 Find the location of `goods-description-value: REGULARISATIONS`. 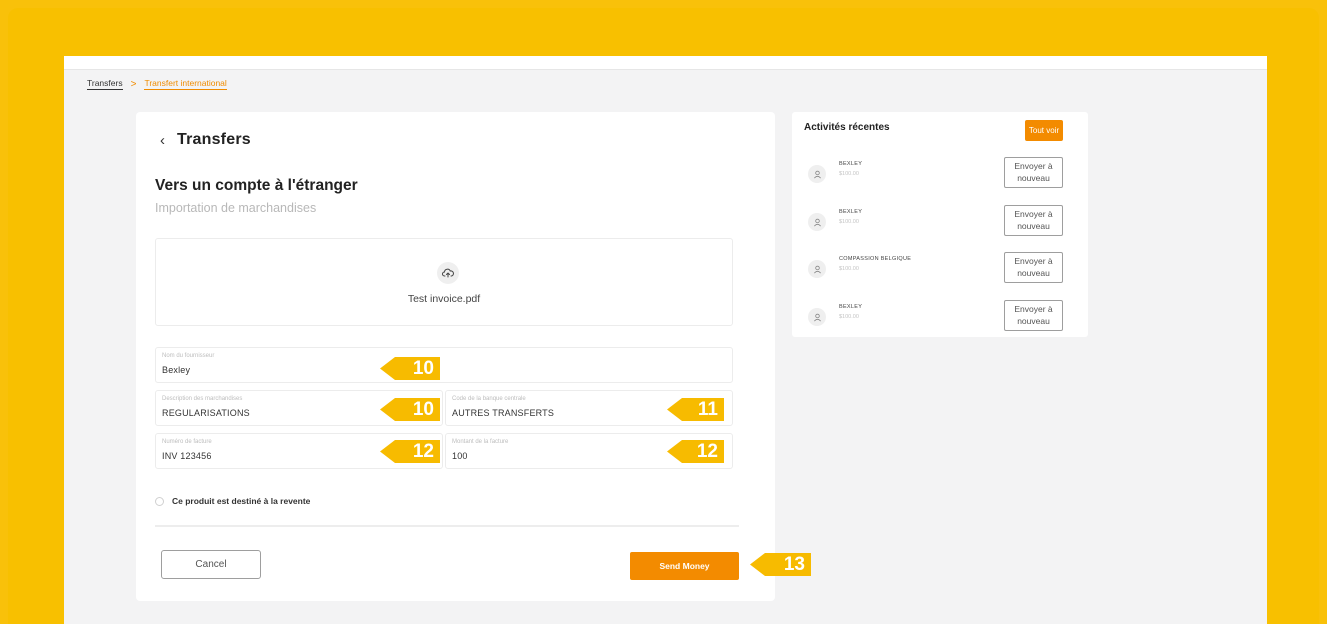

goods-description-value: REGULARISATIONS is located at coordinates (206, 413).